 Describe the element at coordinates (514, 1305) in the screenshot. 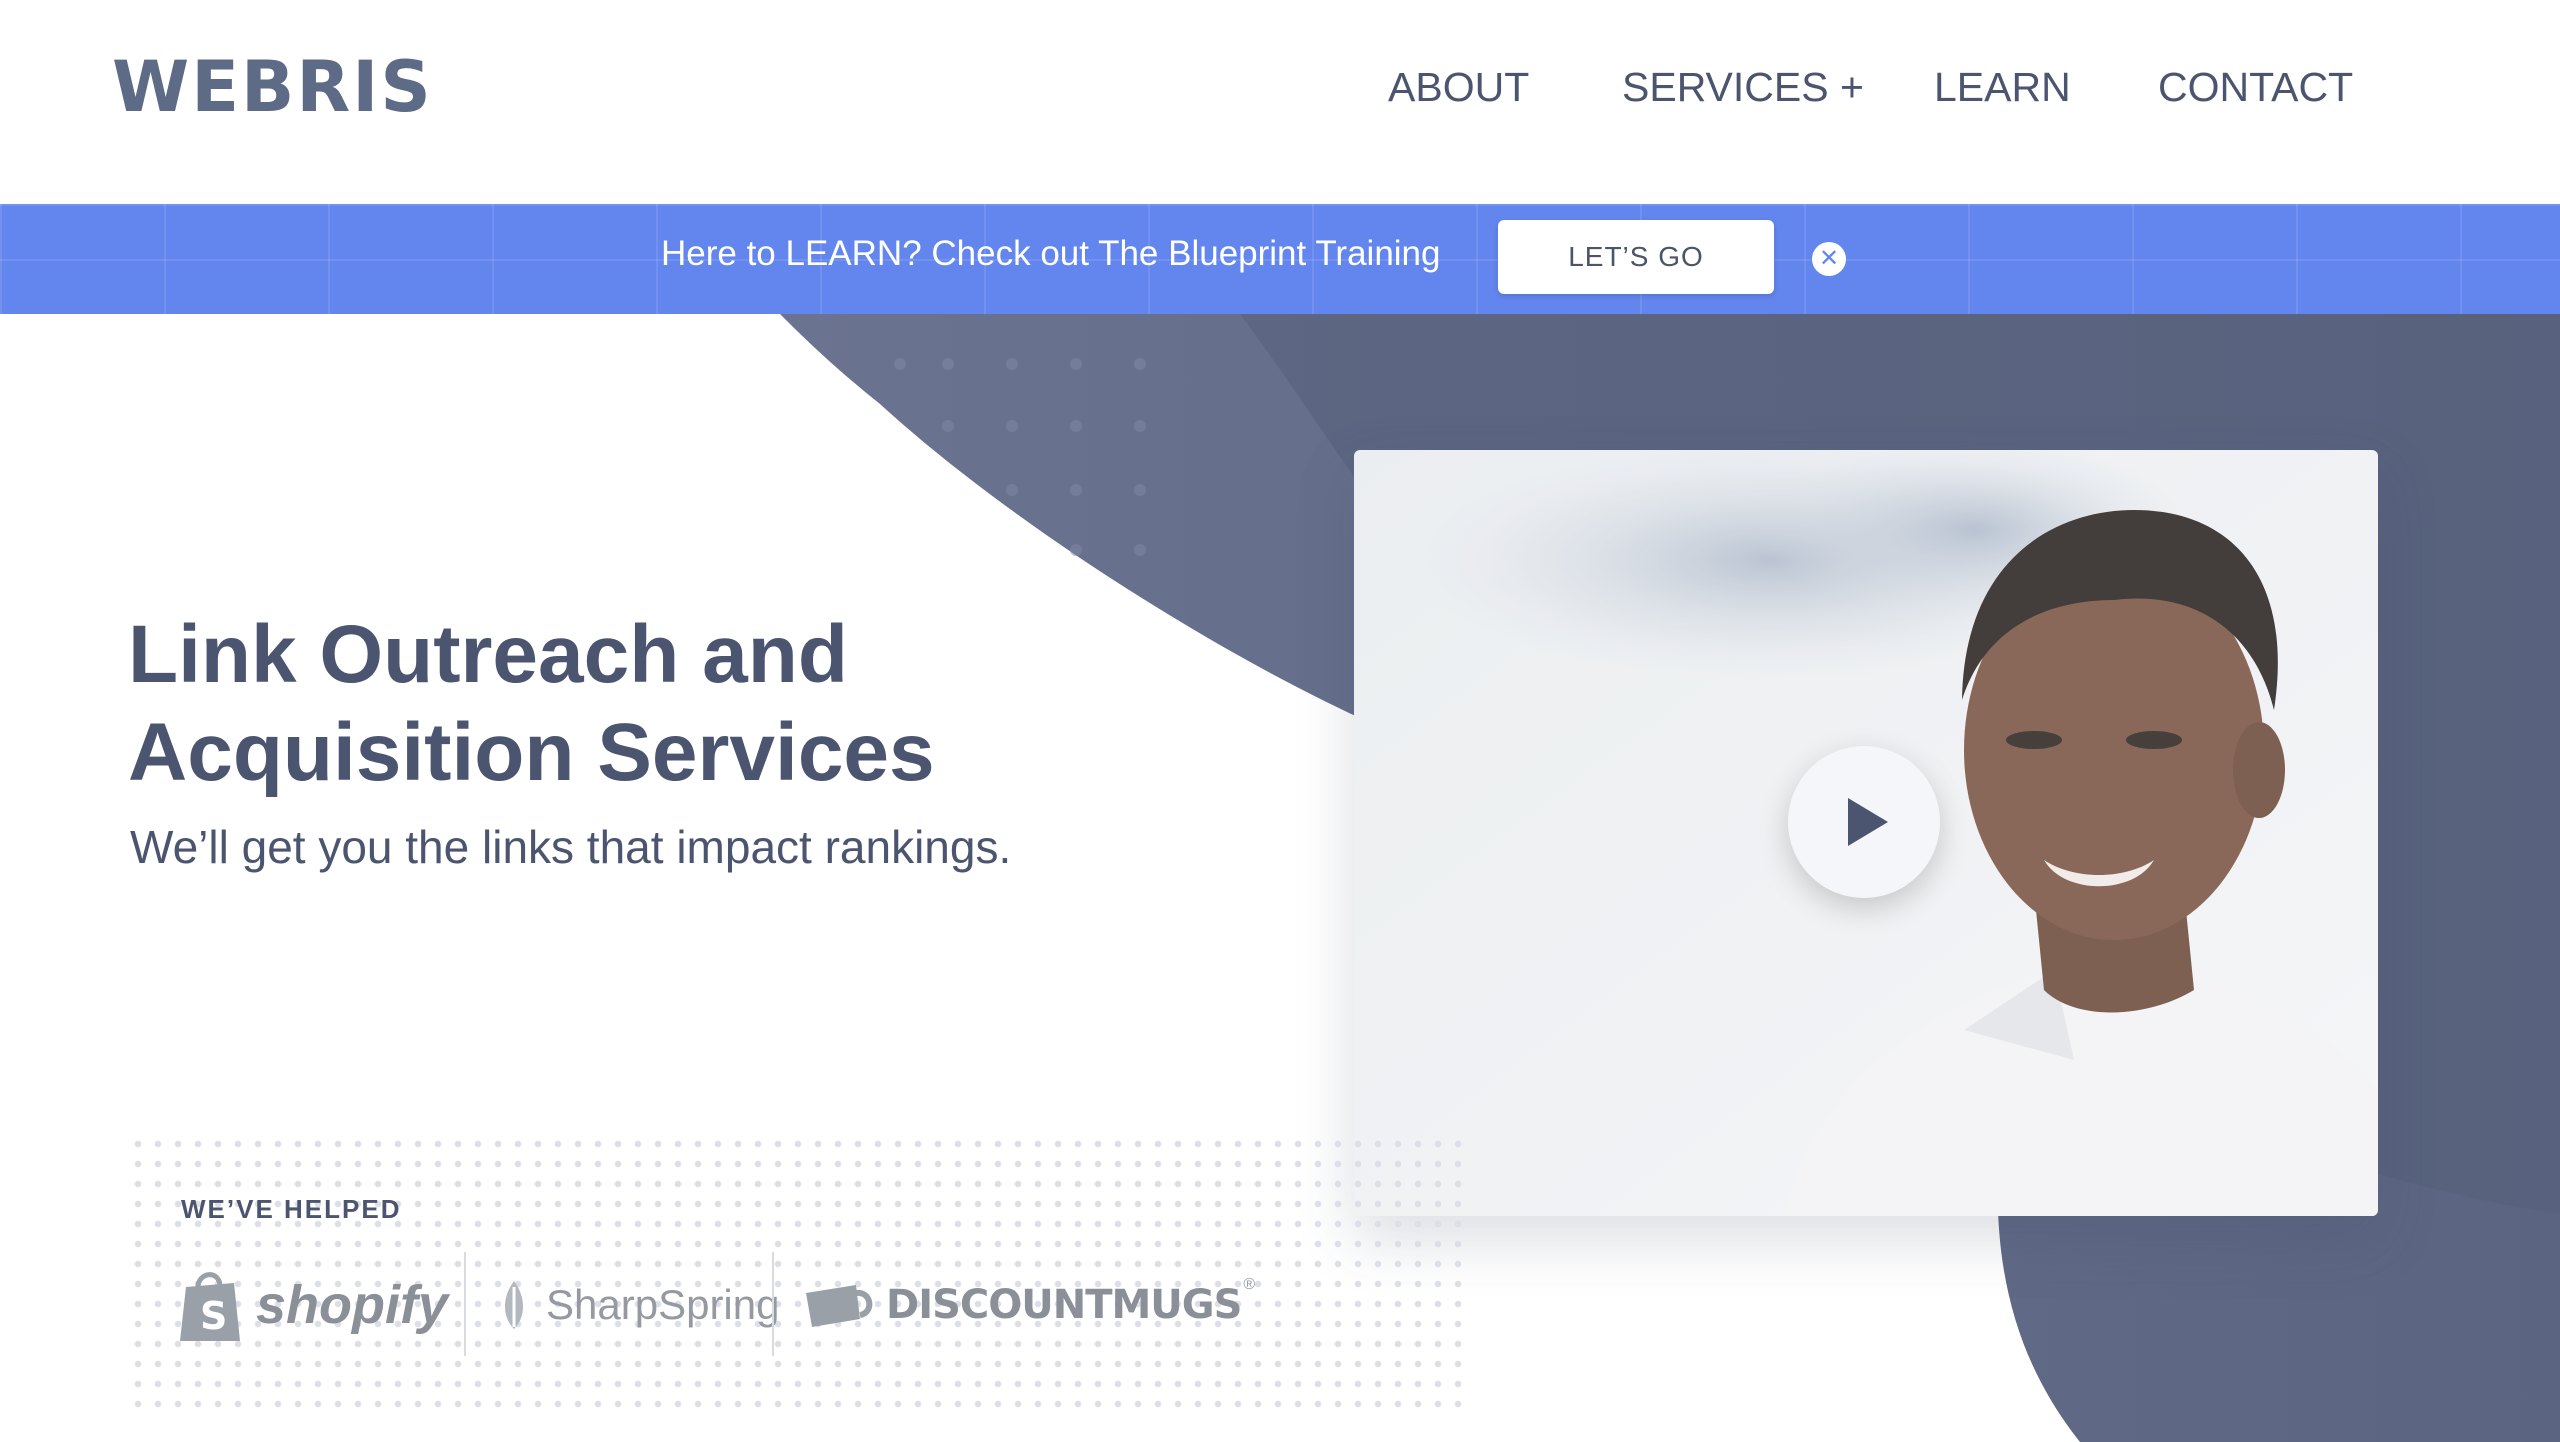

I see `sharpspring-leaf-icon` at that location.